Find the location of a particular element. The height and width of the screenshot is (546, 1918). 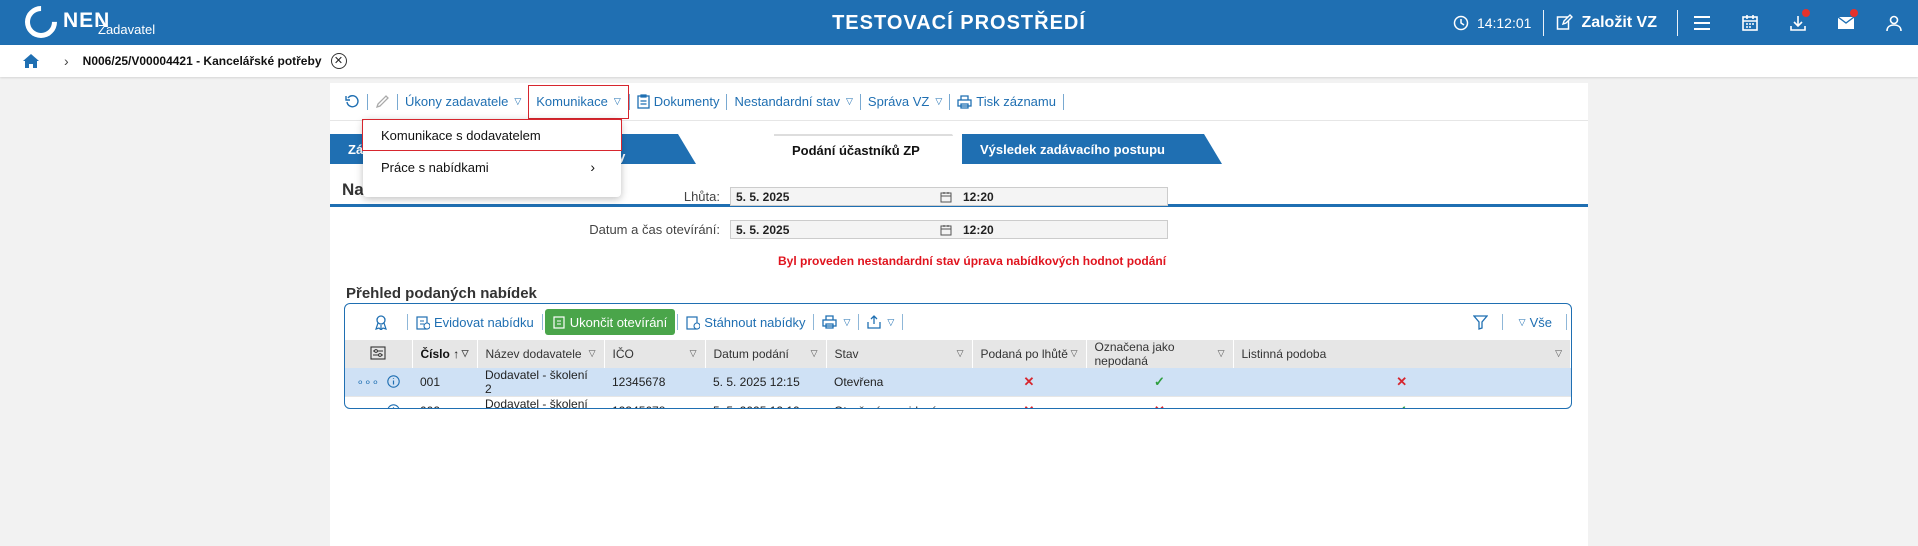

menu-tisk-zaznamu: Tisk záznamu is located at coordinates (1006, 102).